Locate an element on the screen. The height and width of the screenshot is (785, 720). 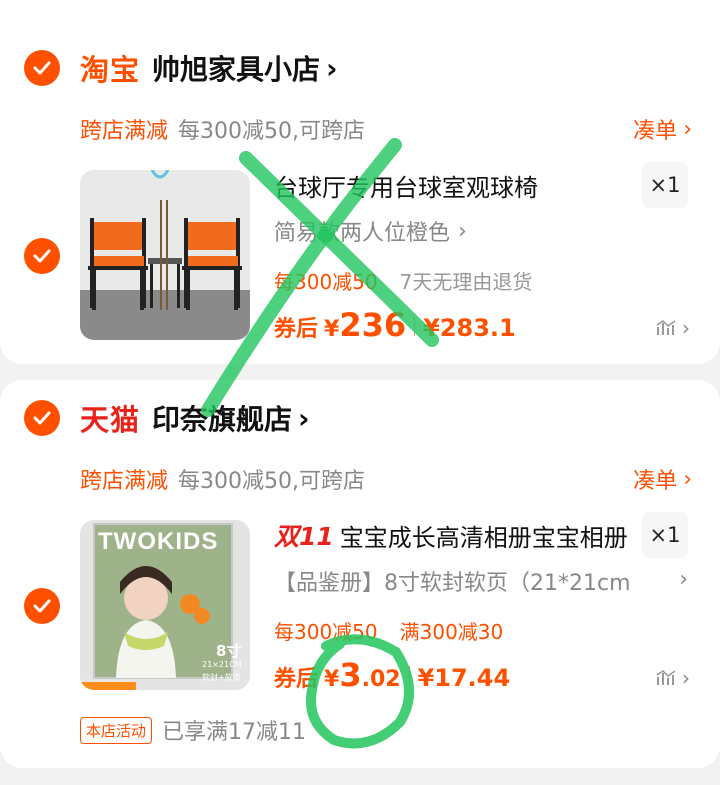
store-activity-row: 本店活动 已享满17减11 is located at coordinates (193, 730).